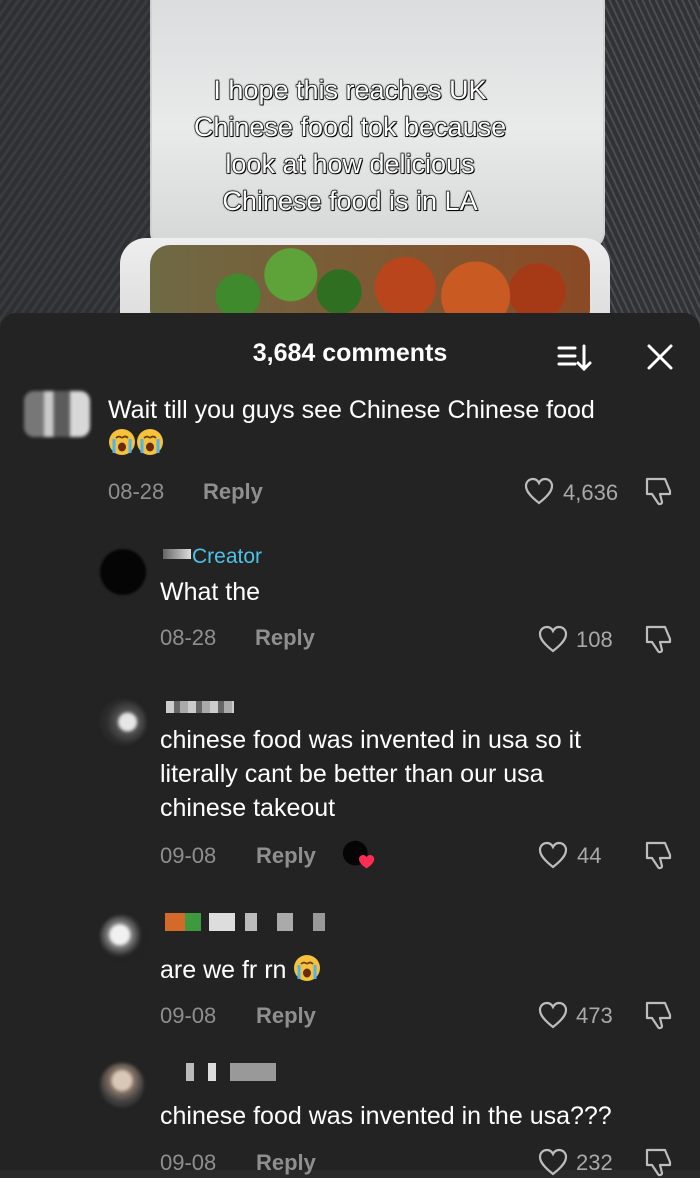 The image size is (700, 1178). Describe the element at coordinates (350, 89) in the screenshot. I see `caption-line: I hope this reaches UK` at that location.